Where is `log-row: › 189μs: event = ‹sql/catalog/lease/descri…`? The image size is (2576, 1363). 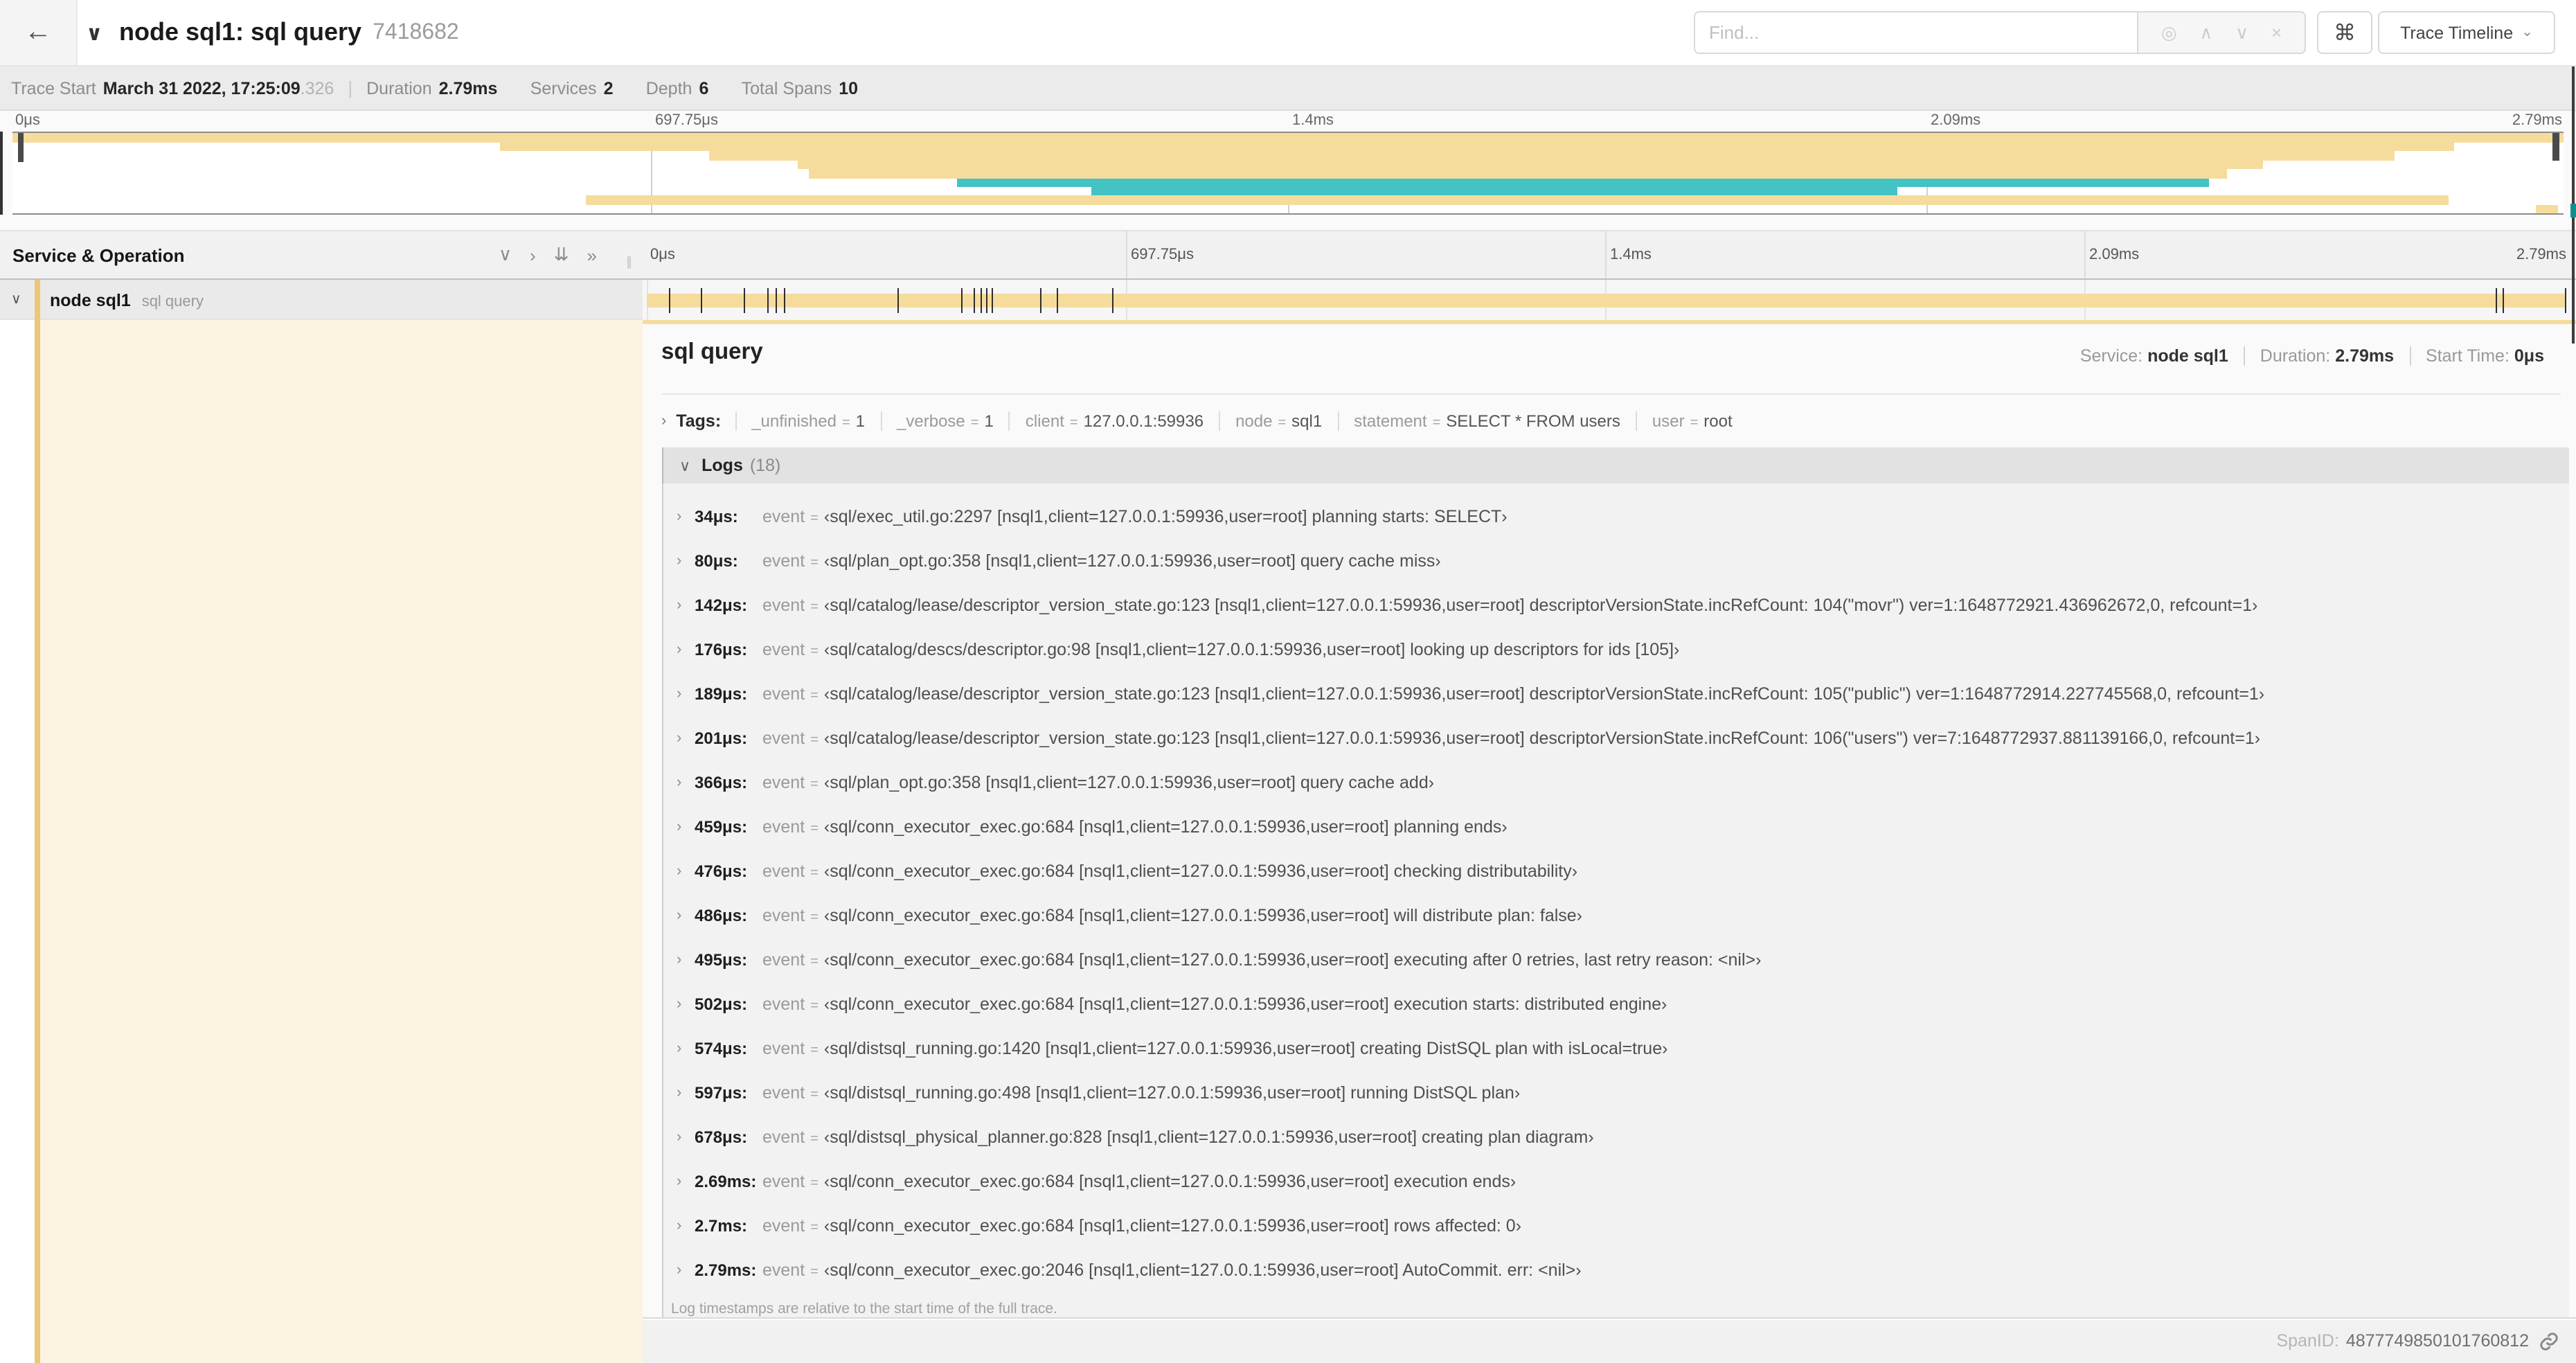
log-row: › 189μs: event = ‹sql/catalog/lease/descri… is located at coordinates (1616, 694).